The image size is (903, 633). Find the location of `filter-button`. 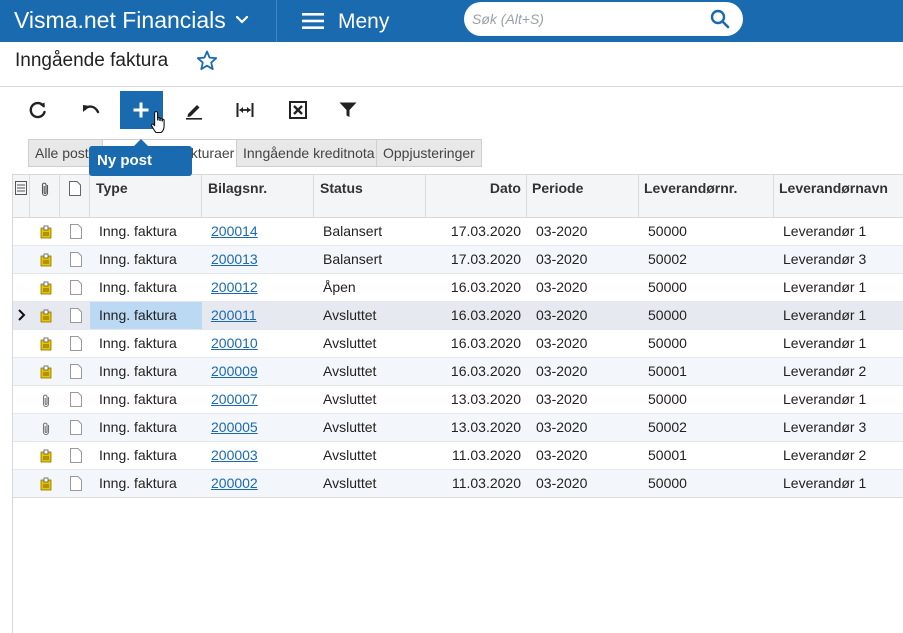

filter-button is located at coordinates (348, 110).